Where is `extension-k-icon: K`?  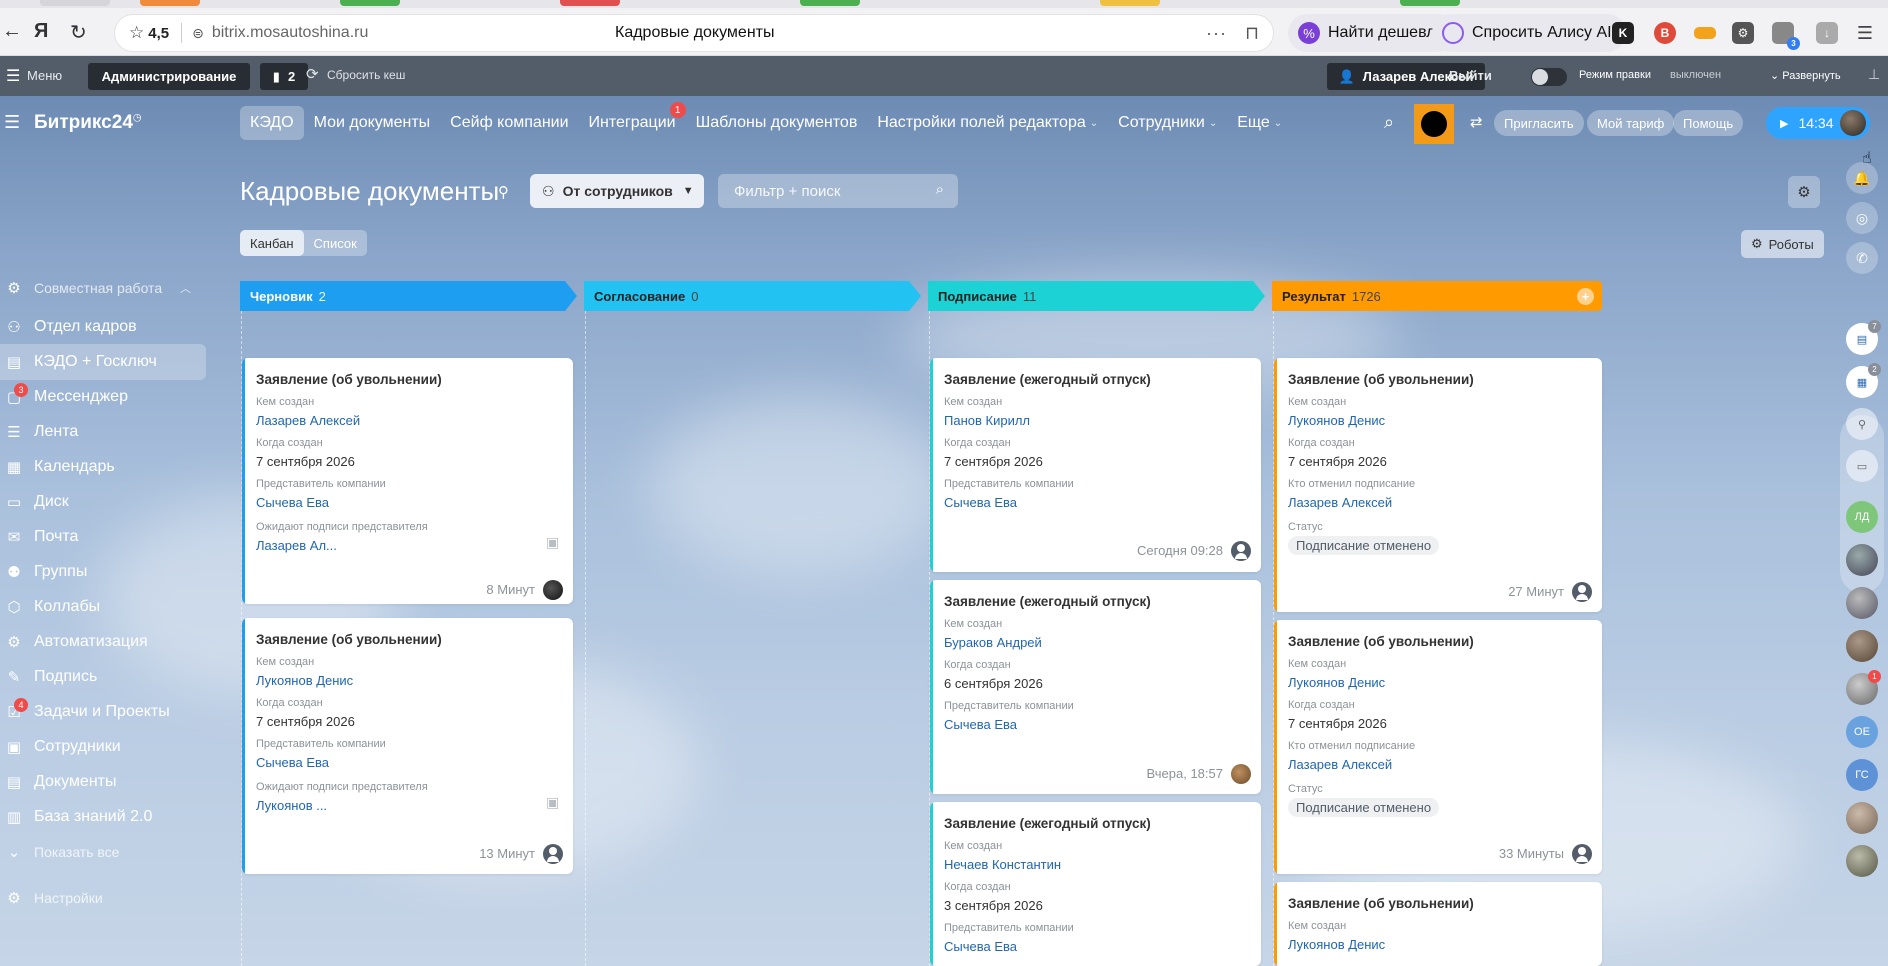
extension-k-icon: K is located at coordinates (1623, 33).